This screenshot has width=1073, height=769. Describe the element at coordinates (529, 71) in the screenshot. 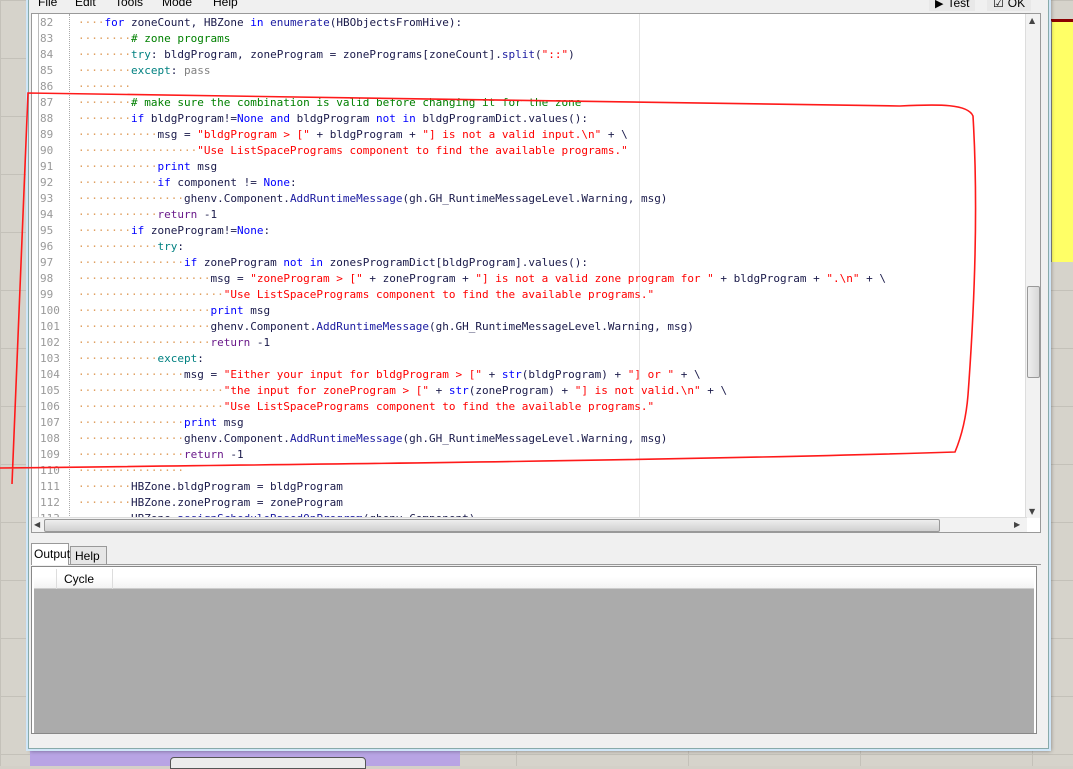

I see `code-line: 85 ········except: pass` at that location.